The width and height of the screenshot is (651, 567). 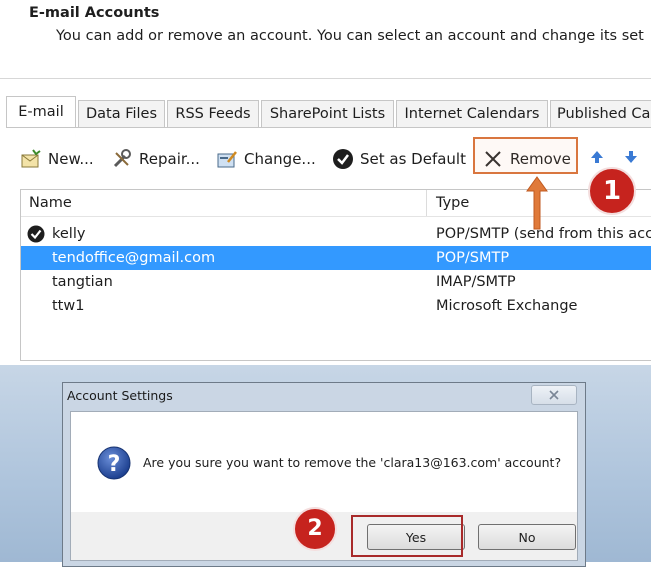 What do you see at coordinates (82, 282) in the screenshot?
I see `account-name: tangtian` at bounding box center [82, 282].